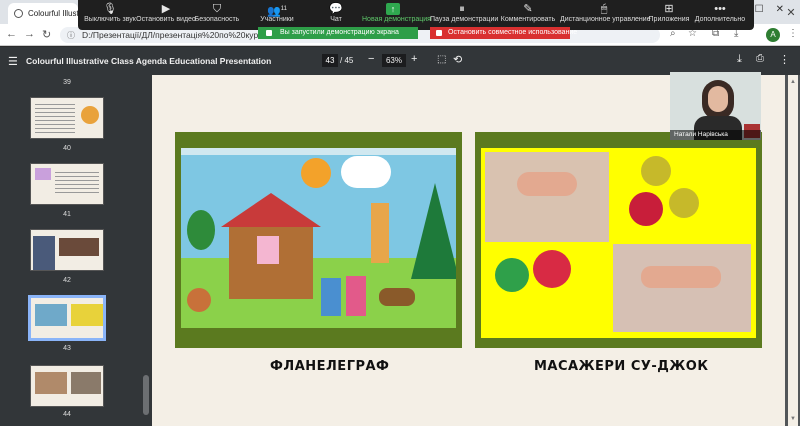 This screenshot has width=800, height=426. I want to click on menu-icon: ☰, so click(13, 61).